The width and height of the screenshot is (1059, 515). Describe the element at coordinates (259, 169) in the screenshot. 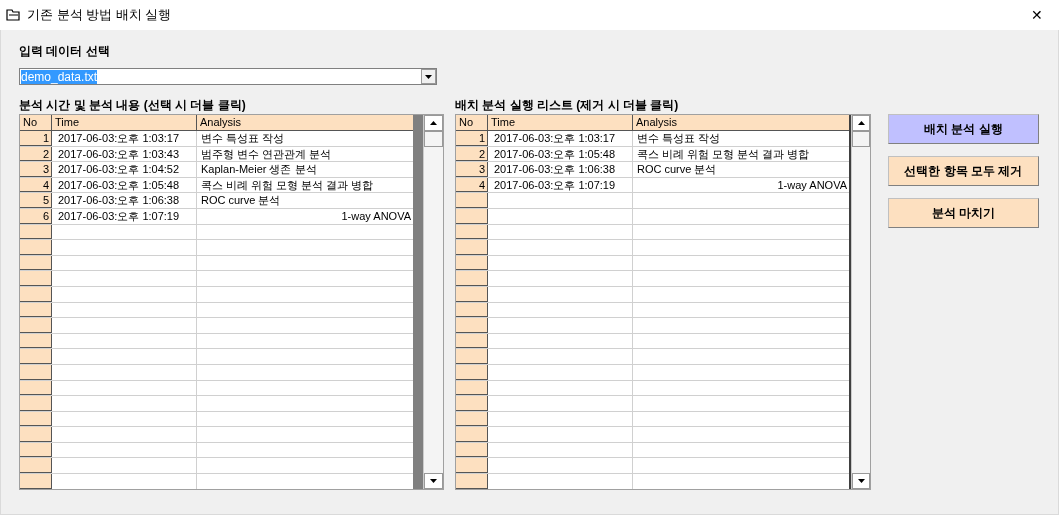

I see `table-cell-text: Kaplan-Meier 생존 분석` at that location.